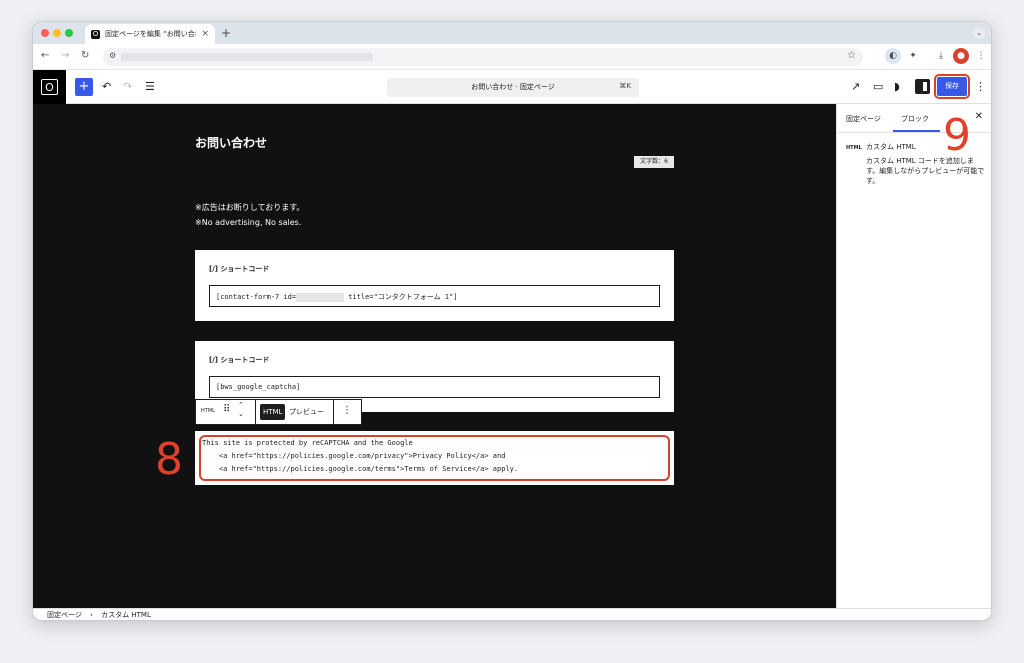  Describe the element at coordinates (249, 207) in the screenshot. I see `notice-paragraph-jp: ※広告はお断りしております。` at that location.